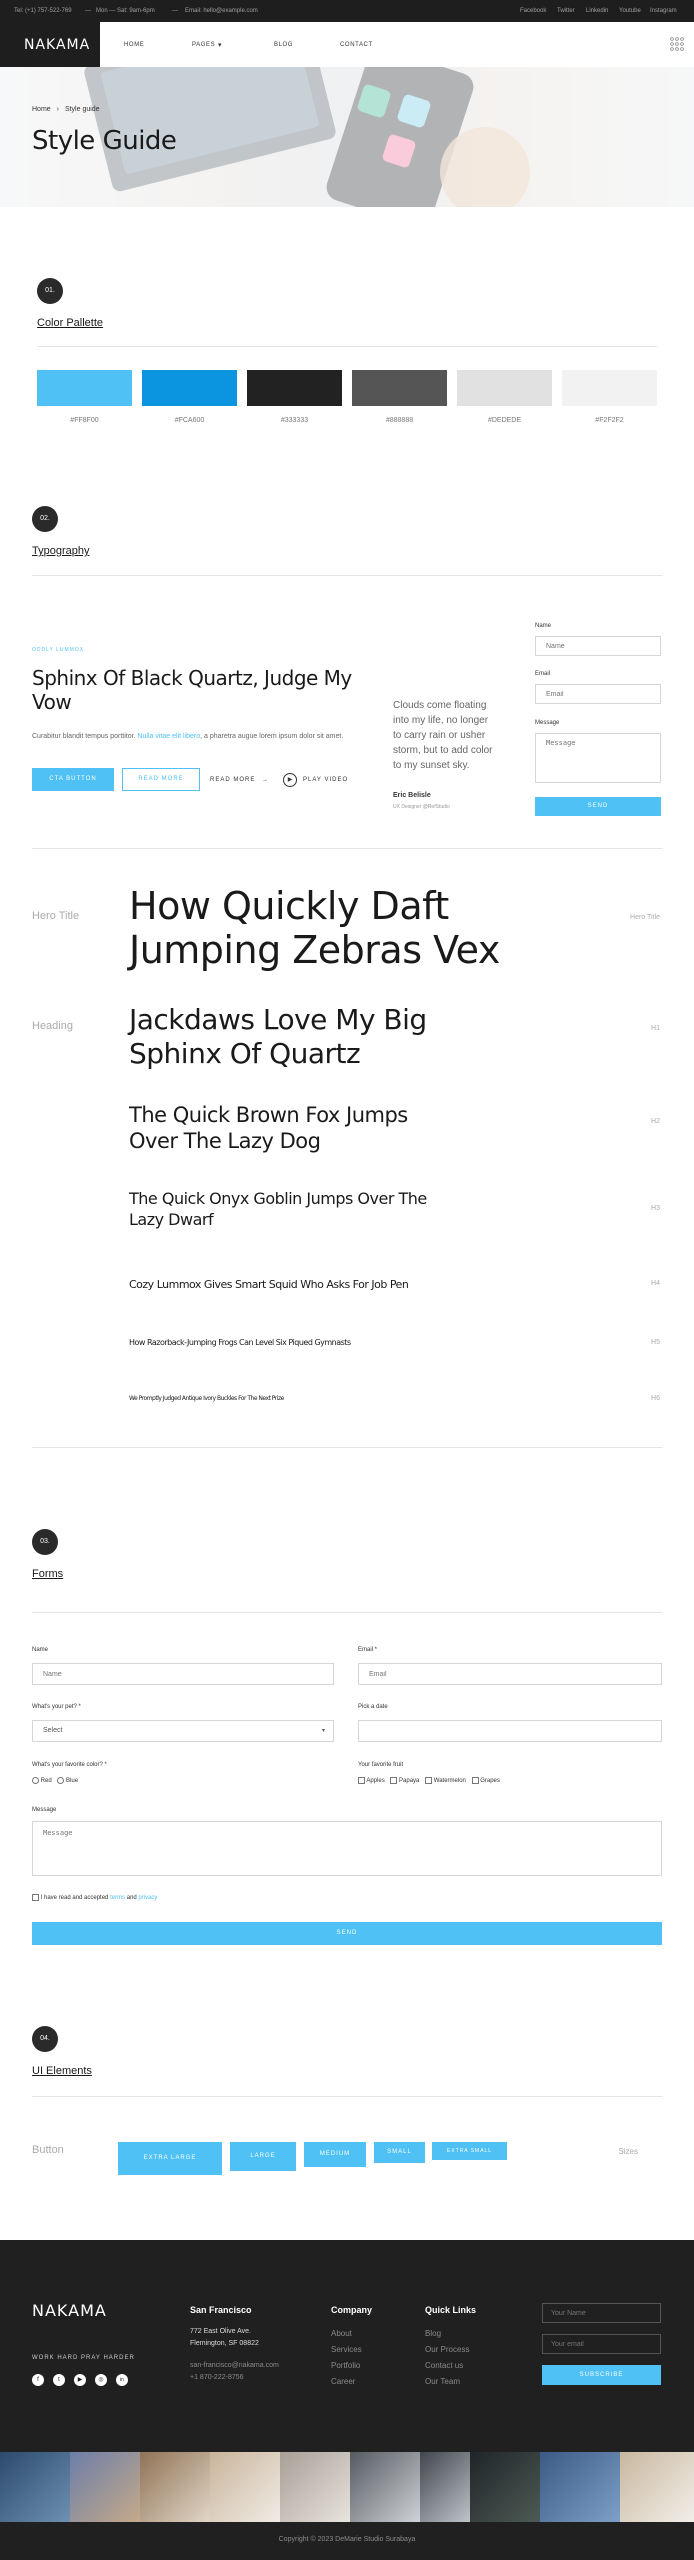 This screenshot has height=2560, width=694. Describe the element at coordinates (601, 2344) in the screenshot. I see `footer-email-input` at that location.